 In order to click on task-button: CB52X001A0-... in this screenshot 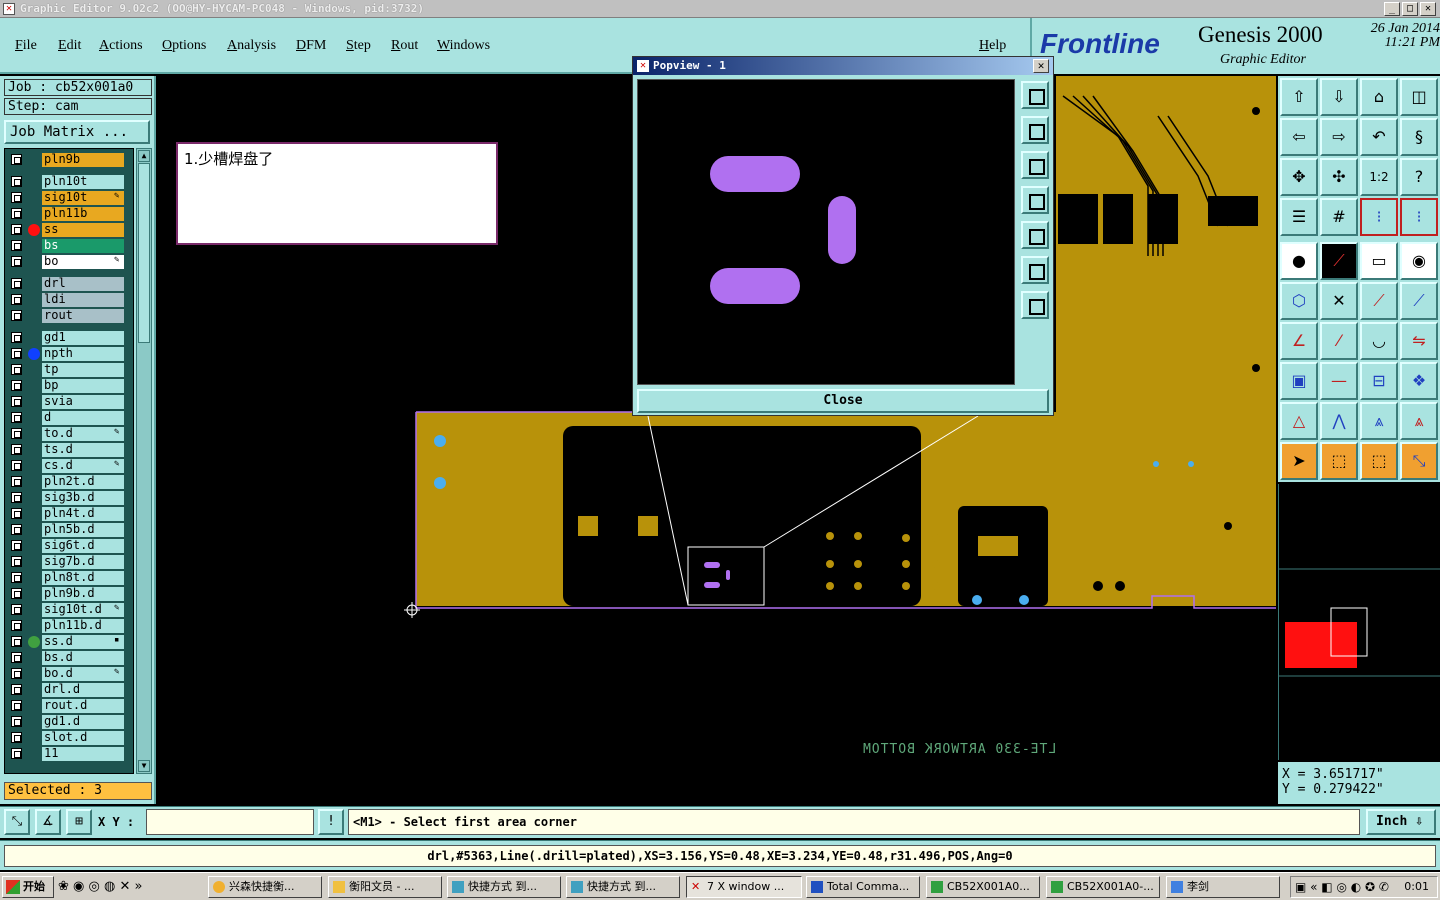, I will do `click(1103, 887)`.